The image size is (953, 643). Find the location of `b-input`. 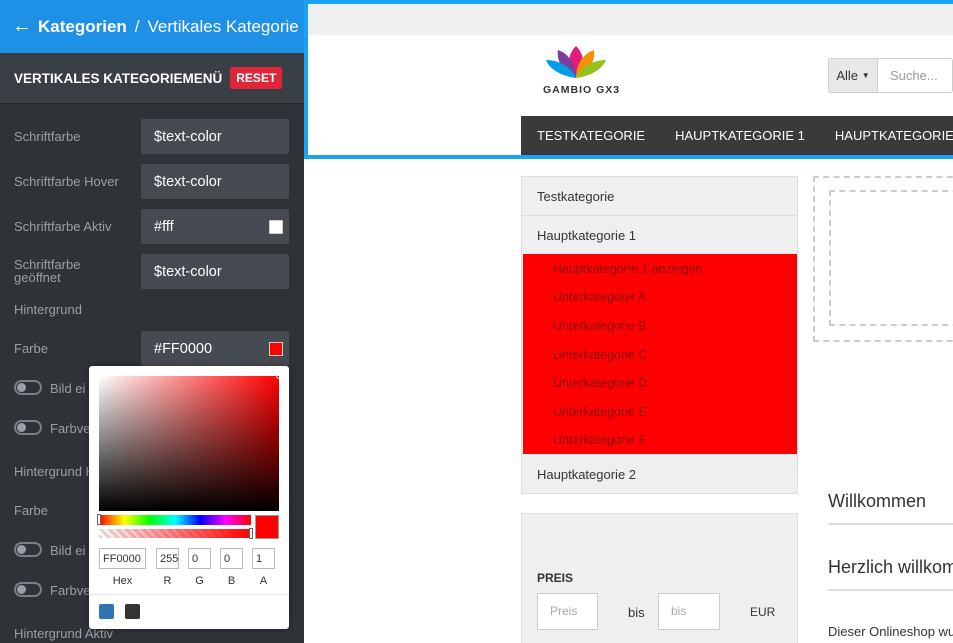

b-input is located at coordinates (231, 558).